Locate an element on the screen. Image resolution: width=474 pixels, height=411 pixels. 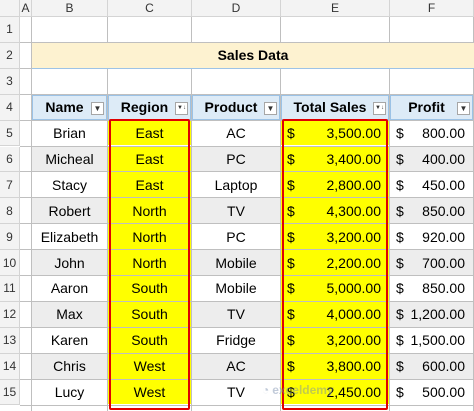
column-header-d: D is located at coordinates (236, 8).